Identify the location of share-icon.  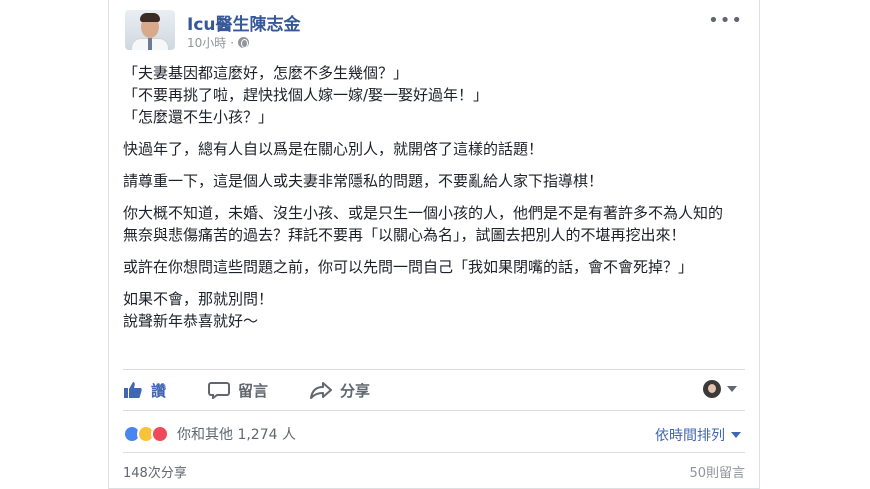
(321, 390).